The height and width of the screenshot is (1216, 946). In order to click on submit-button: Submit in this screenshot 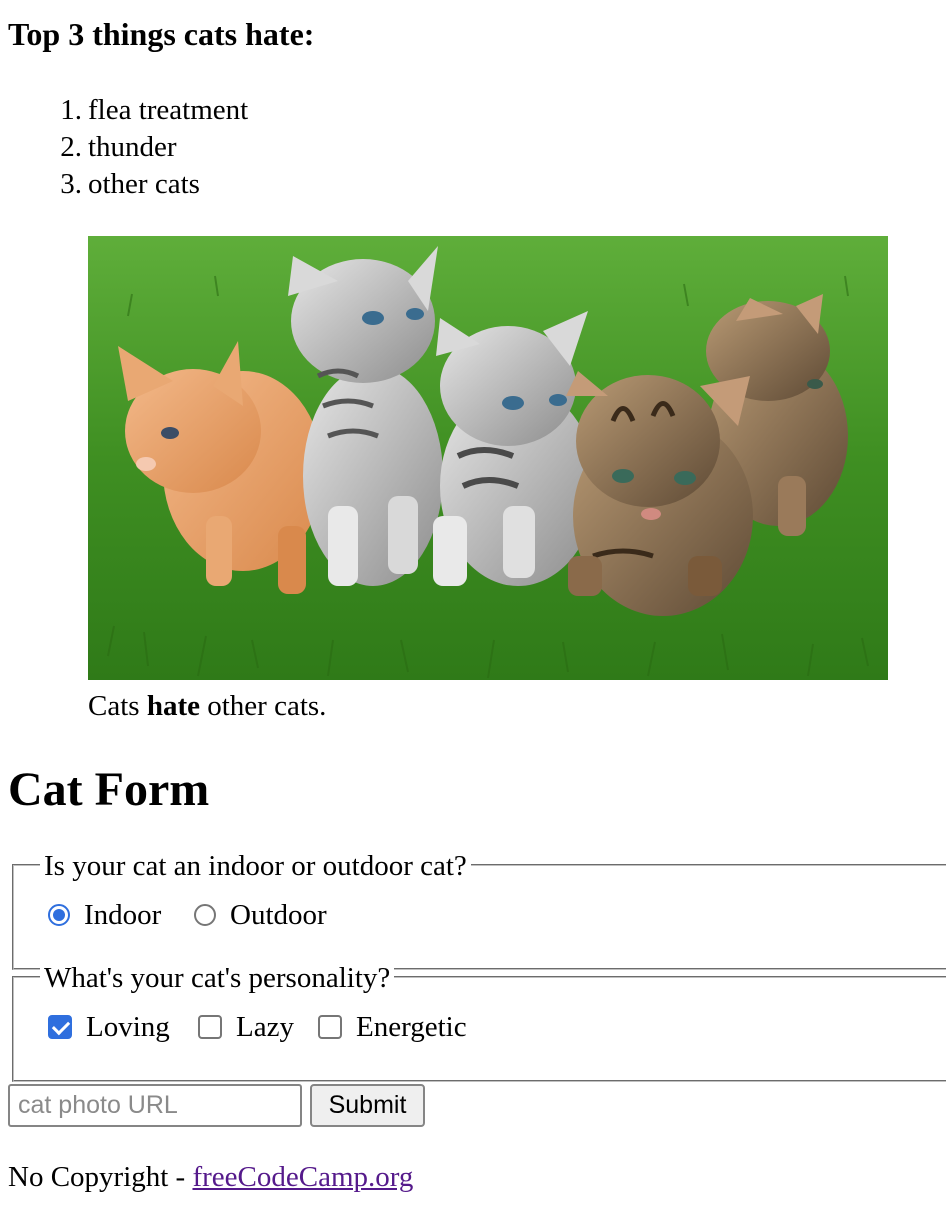, I will do `click(367, 1105)`.